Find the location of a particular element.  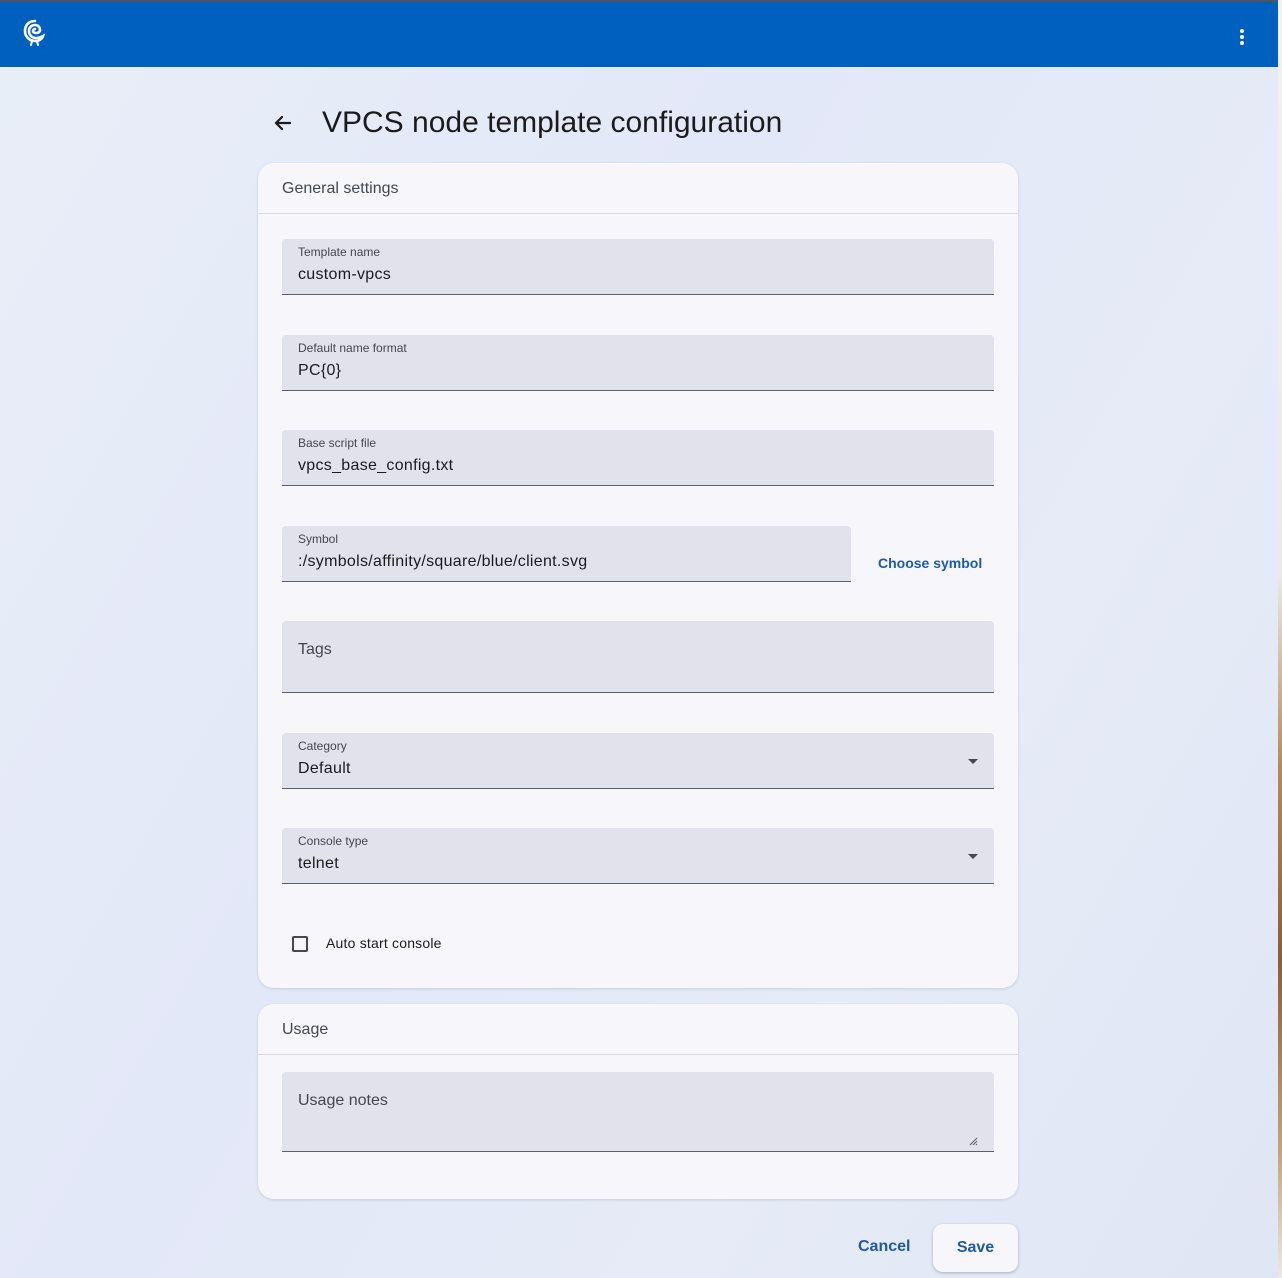

default-name-format-field: Default name format PC{0} is located at coordinates (638, 363).